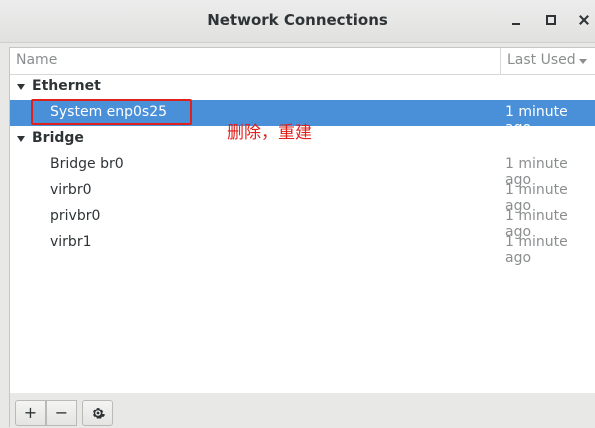 This screenshot has height=428, width=595. I want to click on group-label: Ethernet, so click(66, 86).